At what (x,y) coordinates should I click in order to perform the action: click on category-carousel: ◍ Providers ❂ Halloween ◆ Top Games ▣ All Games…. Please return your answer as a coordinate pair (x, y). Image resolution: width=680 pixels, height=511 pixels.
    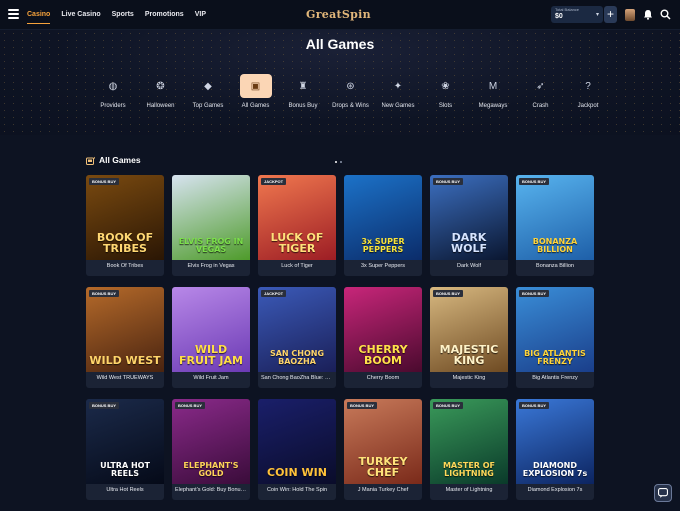
    Looking at the image, I should click on (345, 98).